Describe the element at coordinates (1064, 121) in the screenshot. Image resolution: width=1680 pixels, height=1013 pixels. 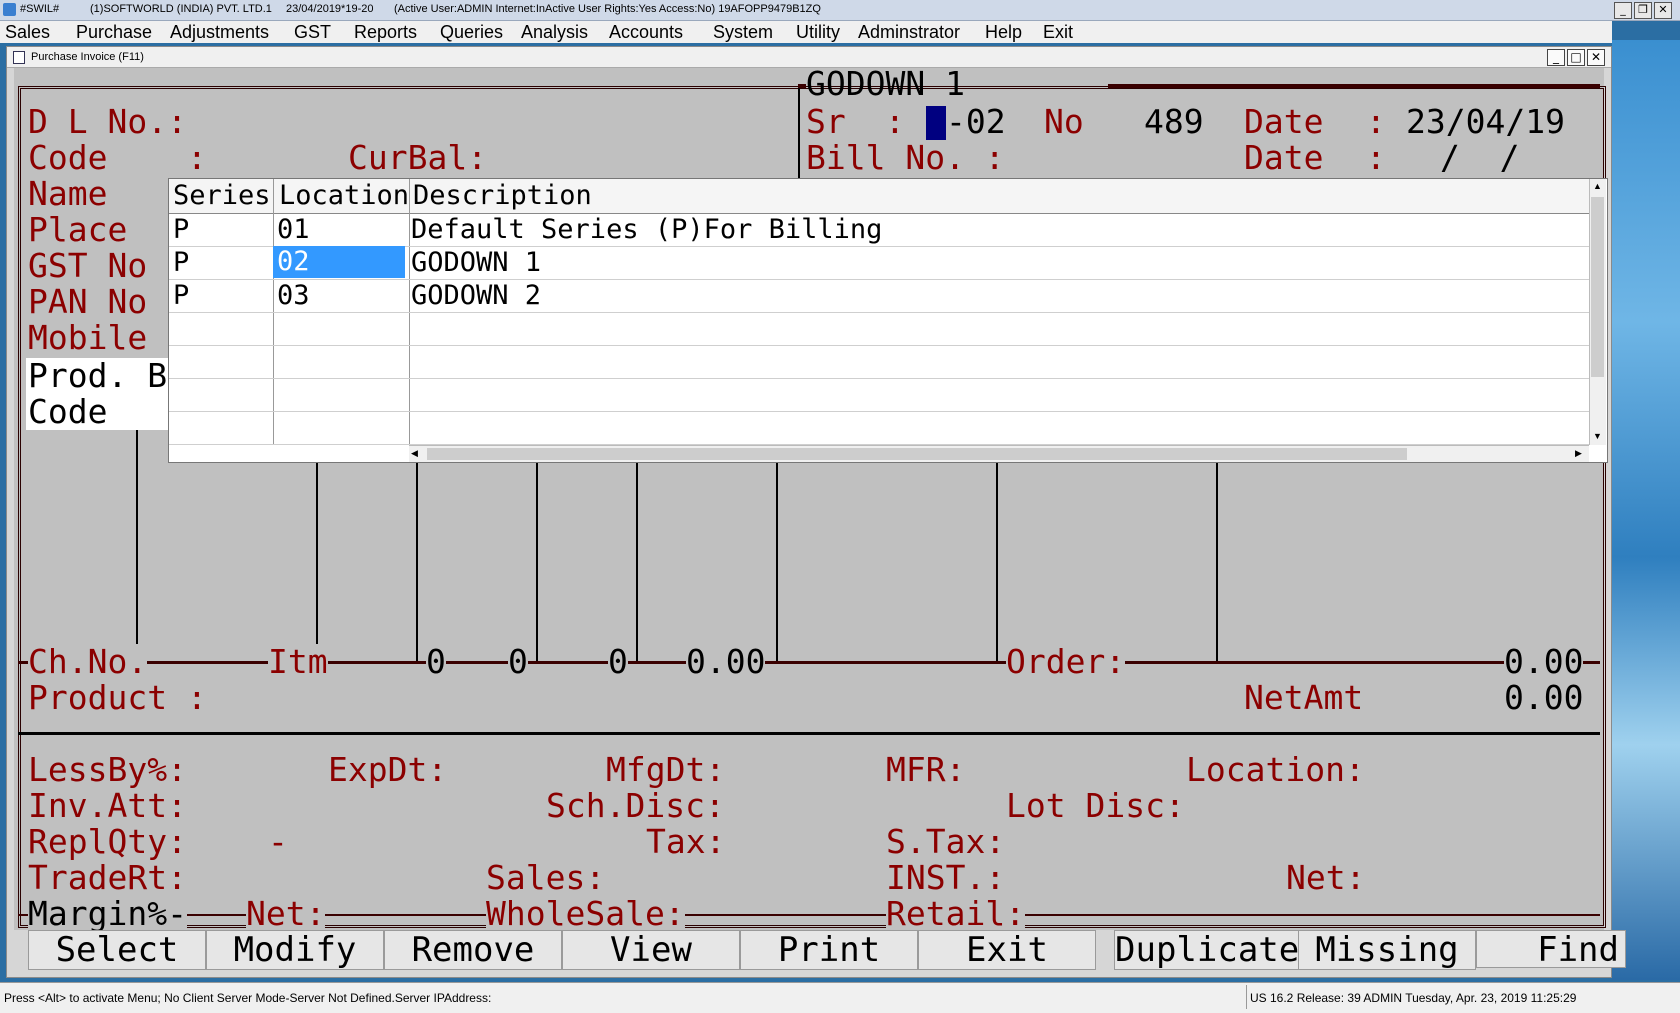
I see `no-label: No` at that location.